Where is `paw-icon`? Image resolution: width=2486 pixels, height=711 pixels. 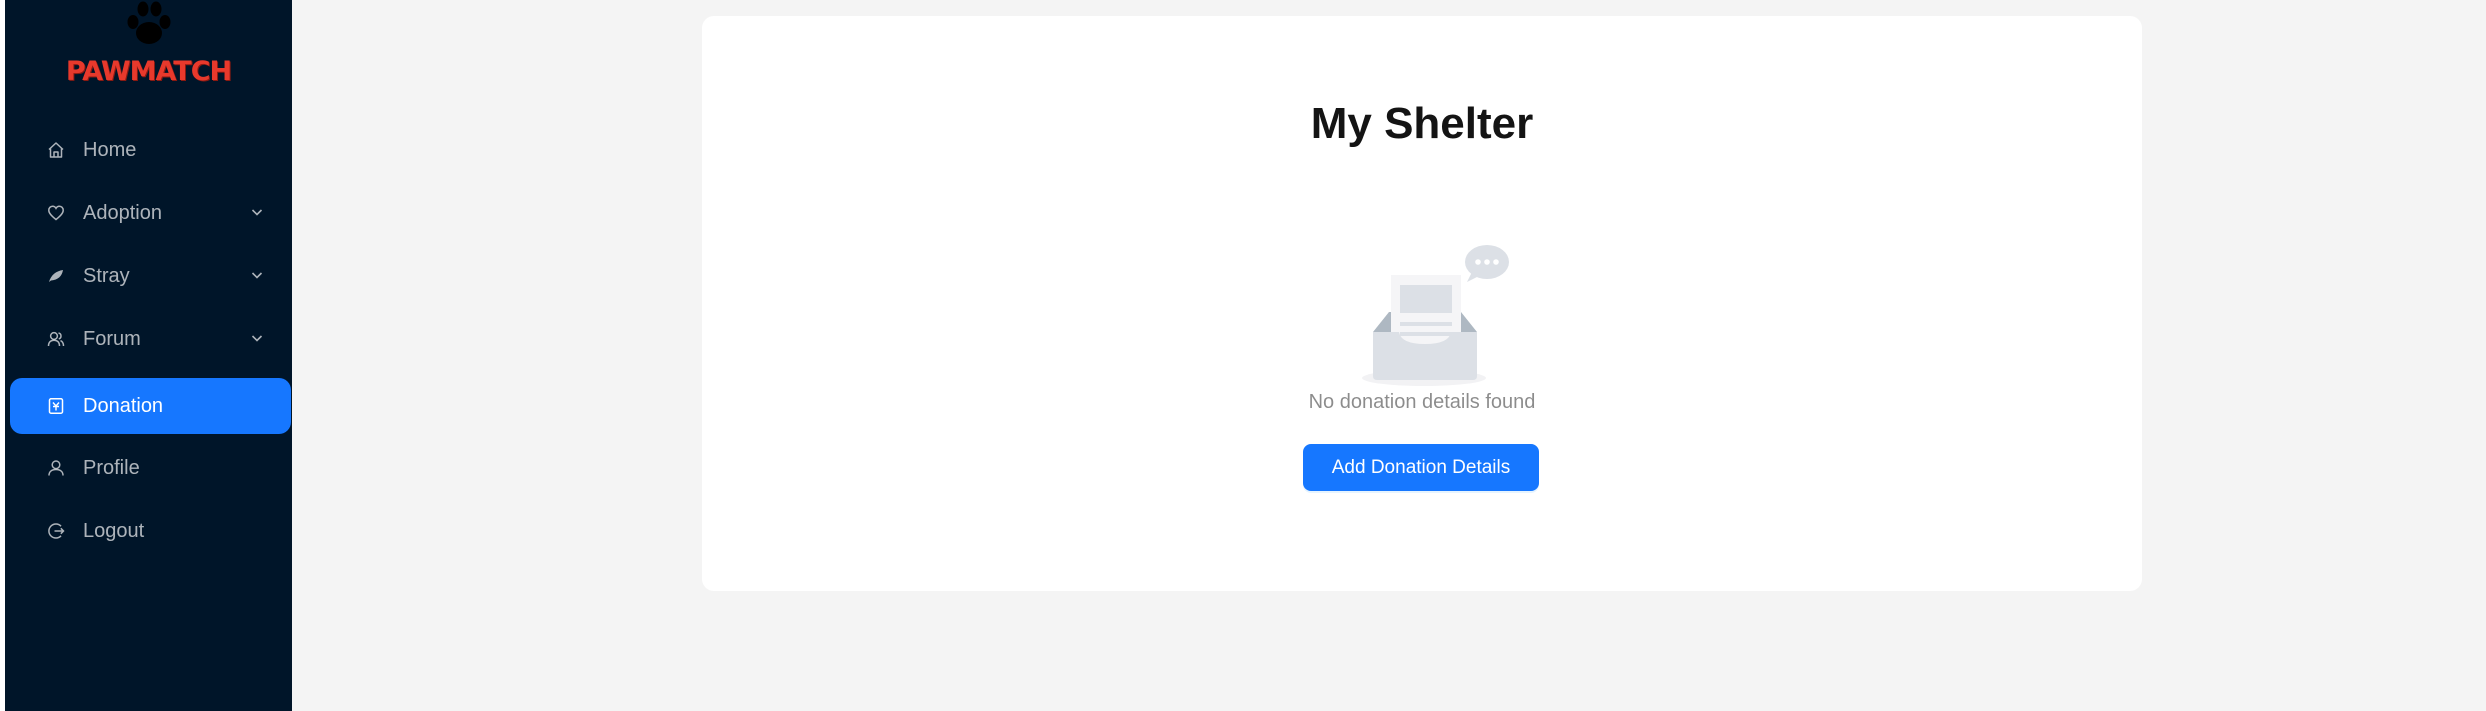 paw-icon is located at coordinates (149, 22).